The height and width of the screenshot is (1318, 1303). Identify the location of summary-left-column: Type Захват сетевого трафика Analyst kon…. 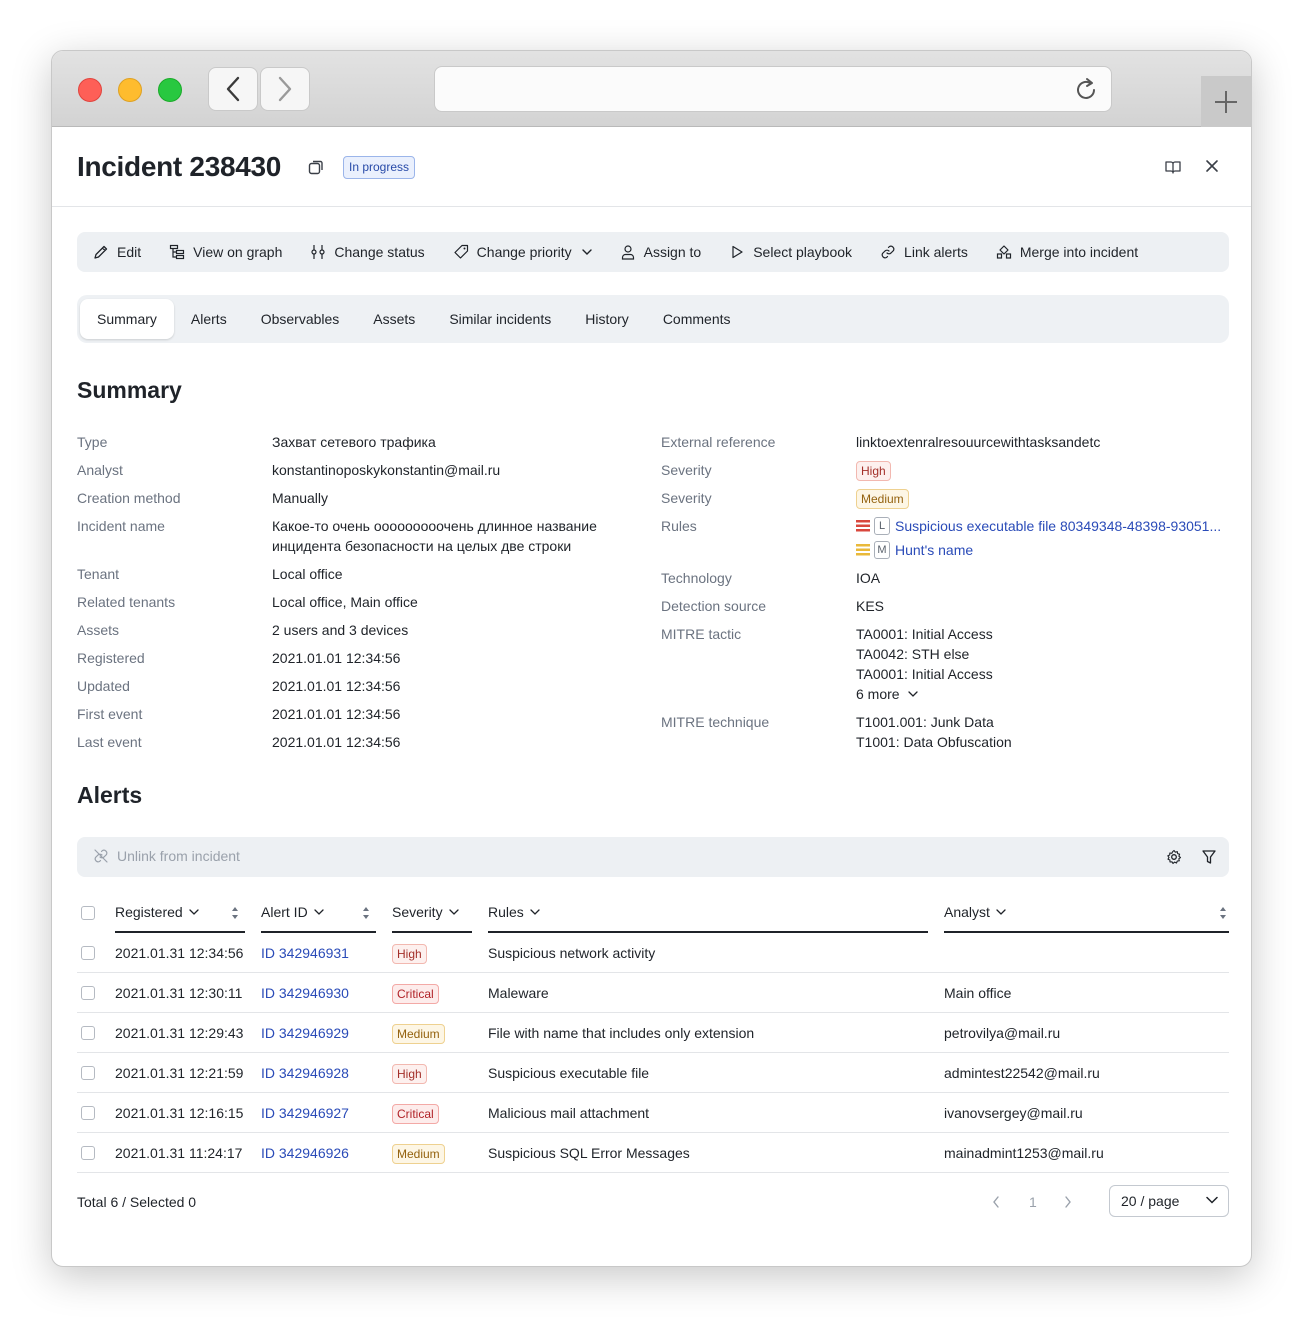
(357, 597).